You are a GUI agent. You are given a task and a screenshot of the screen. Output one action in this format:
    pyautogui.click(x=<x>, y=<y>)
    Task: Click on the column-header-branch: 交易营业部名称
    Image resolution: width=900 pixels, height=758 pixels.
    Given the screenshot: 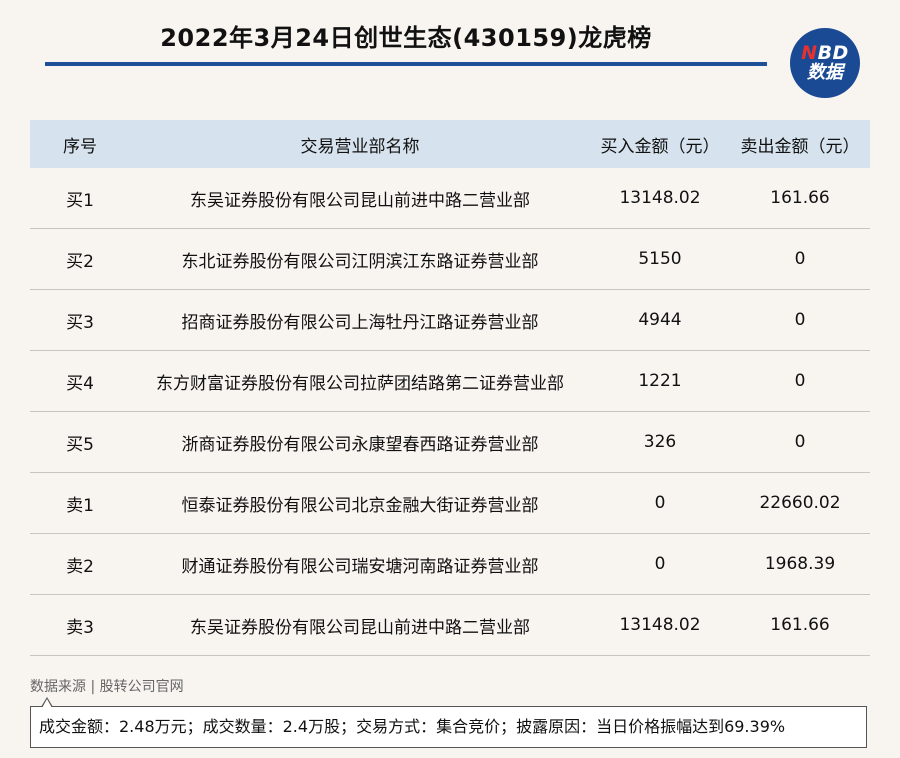 What is the action you would take?
    pyautogui.click(x=360, y=146)
    